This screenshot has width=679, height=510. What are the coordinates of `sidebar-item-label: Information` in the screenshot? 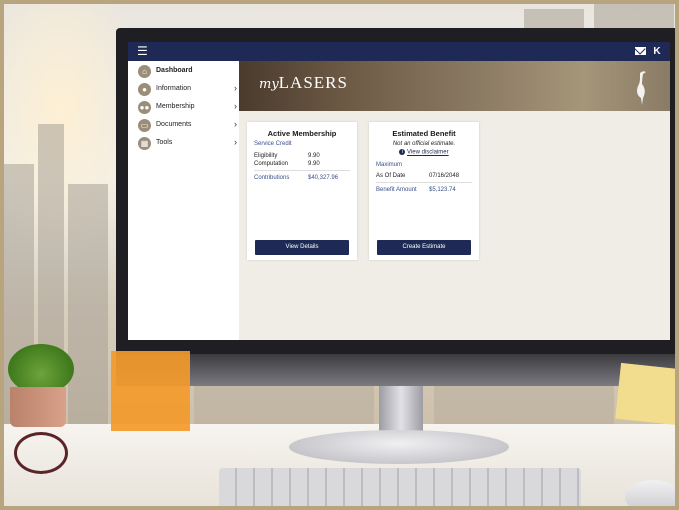 It's located at (174, 88).